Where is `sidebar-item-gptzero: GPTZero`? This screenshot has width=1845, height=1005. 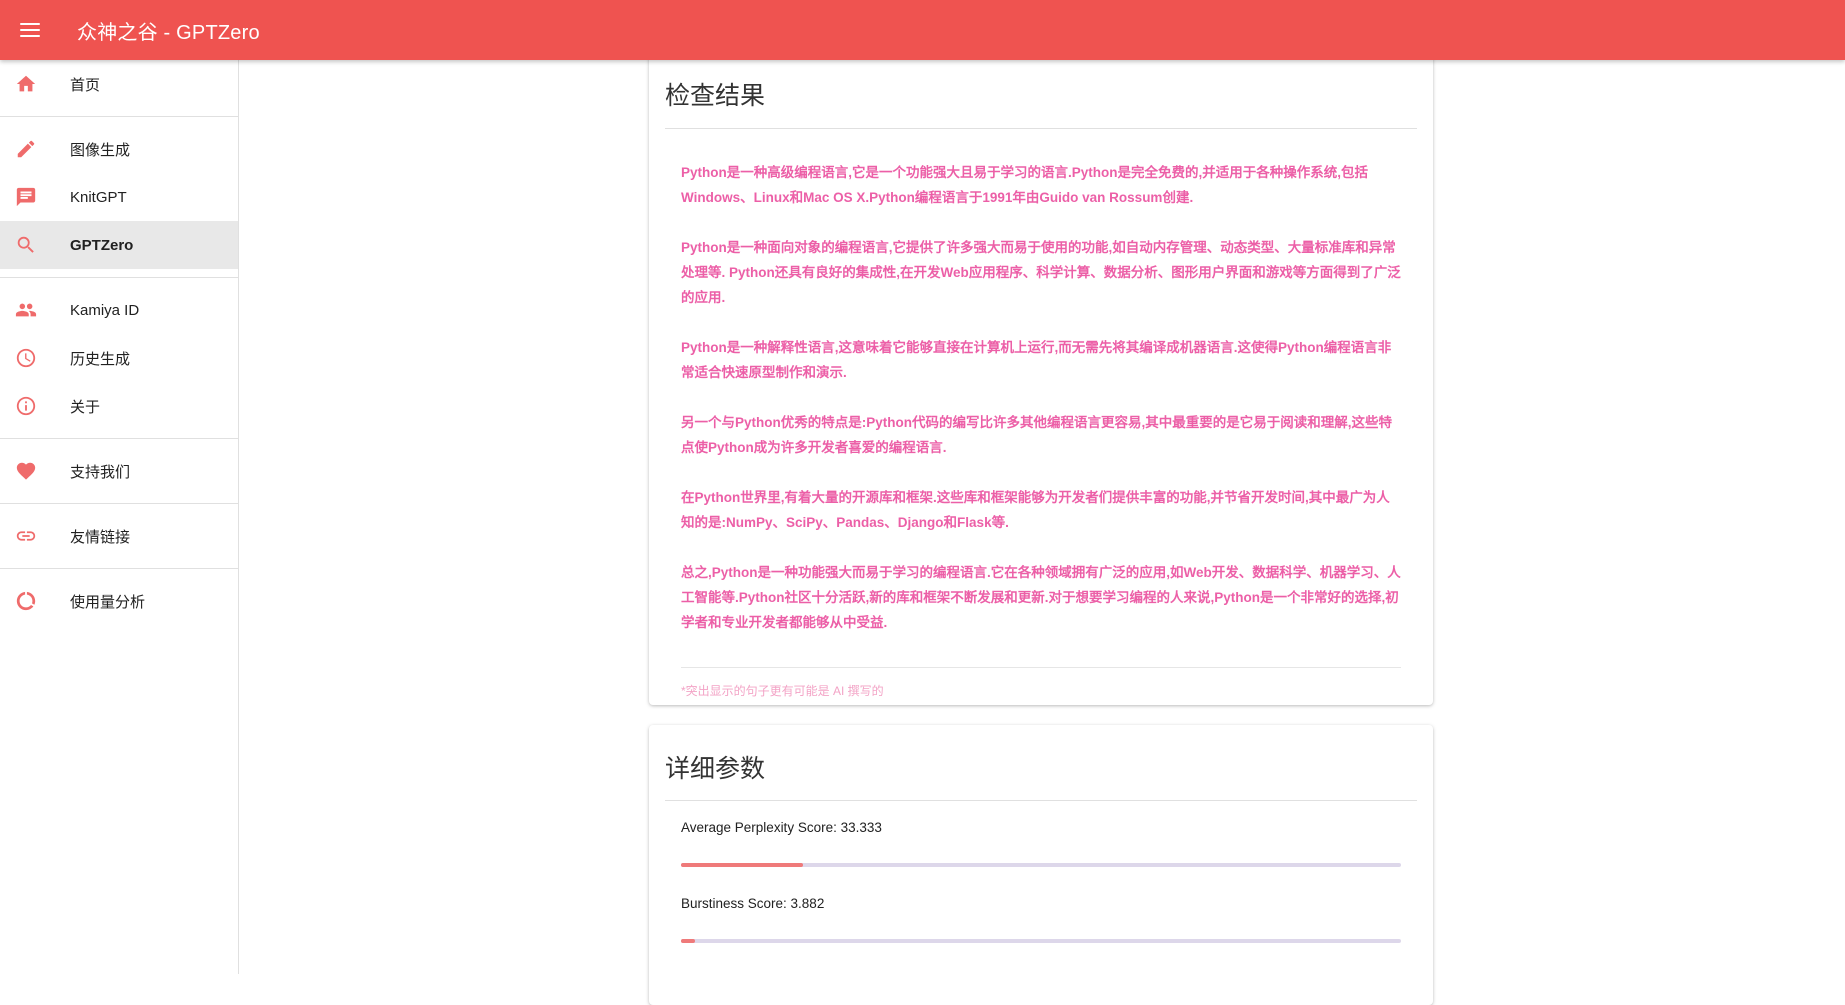 sidebar-item-gptzero: GPTZero is located at coordinates (119, 245).